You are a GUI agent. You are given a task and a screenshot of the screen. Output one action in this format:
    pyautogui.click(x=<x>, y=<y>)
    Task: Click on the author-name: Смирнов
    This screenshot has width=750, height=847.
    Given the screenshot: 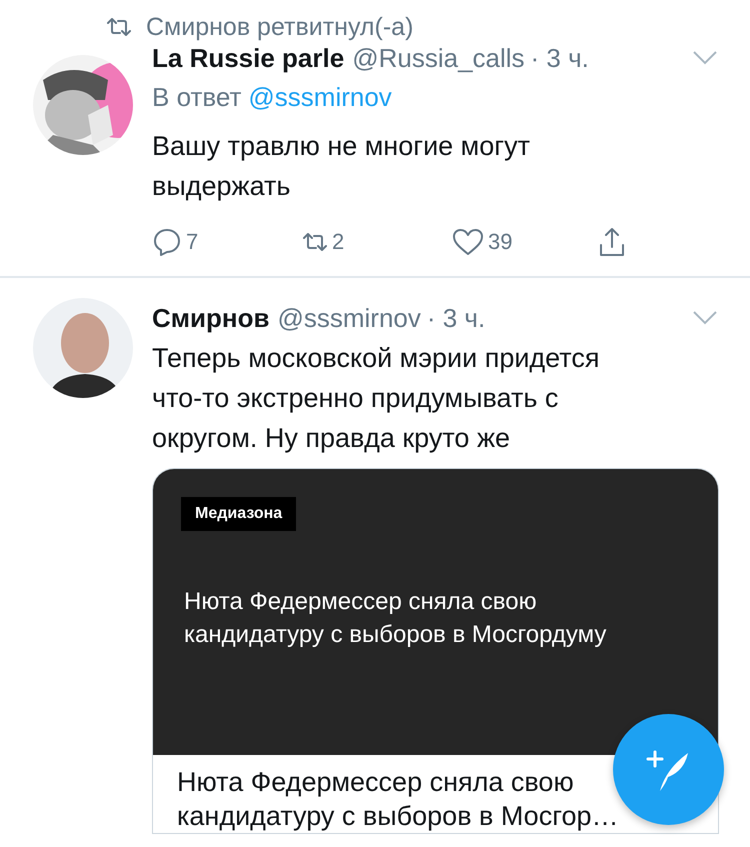 What is the action you would take?
    pyautogui.click(x=211, y=318)
    